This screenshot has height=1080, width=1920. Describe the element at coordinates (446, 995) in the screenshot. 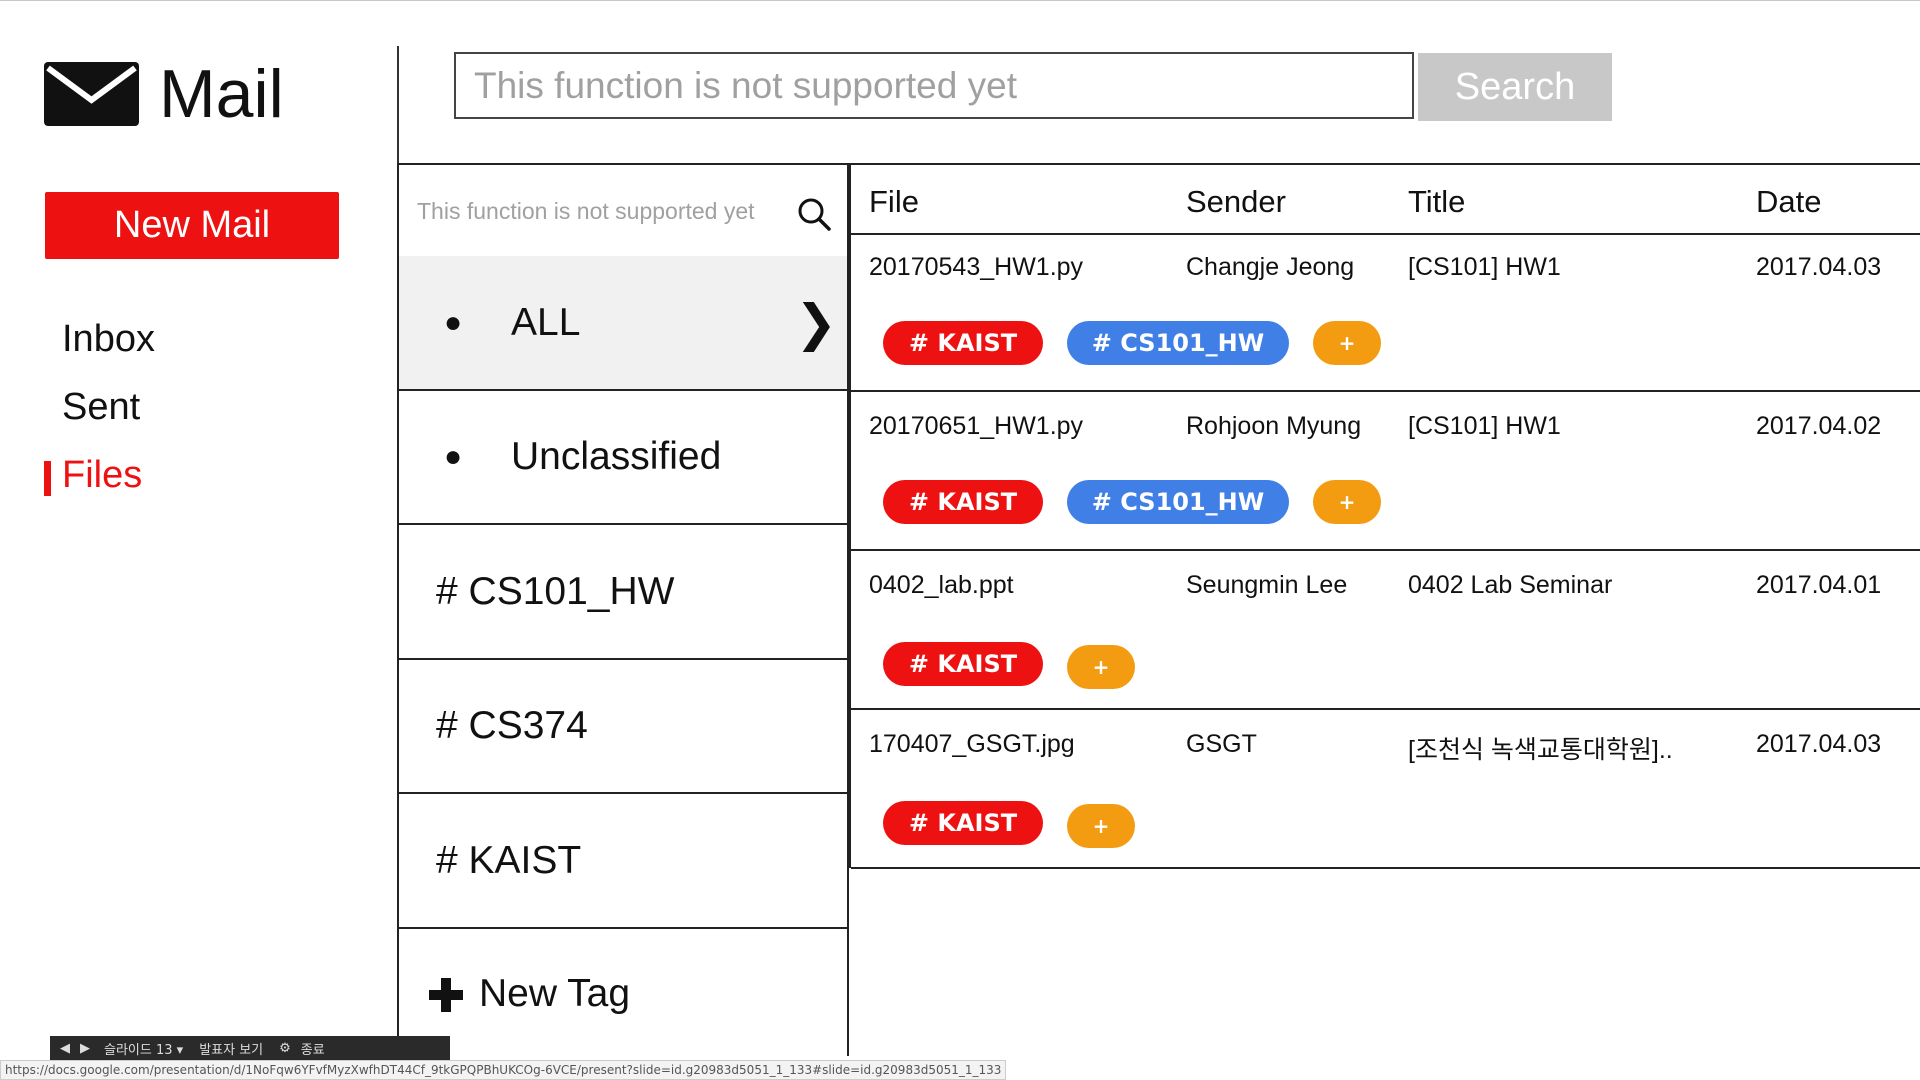

I see `plus-icon` at that location.